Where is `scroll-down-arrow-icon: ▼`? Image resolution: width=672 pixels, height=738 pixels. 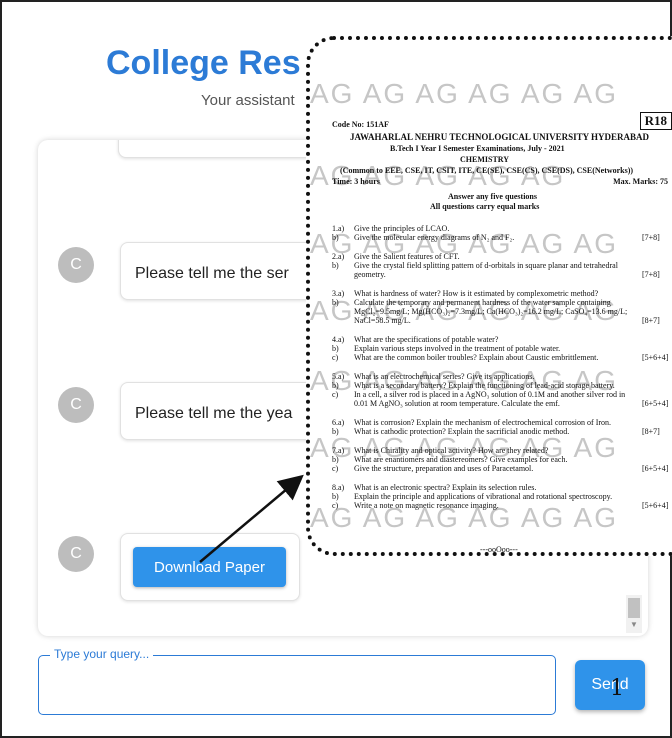
scroll-down-arrow-icon: ▼ is located at coordinates (634, 624).